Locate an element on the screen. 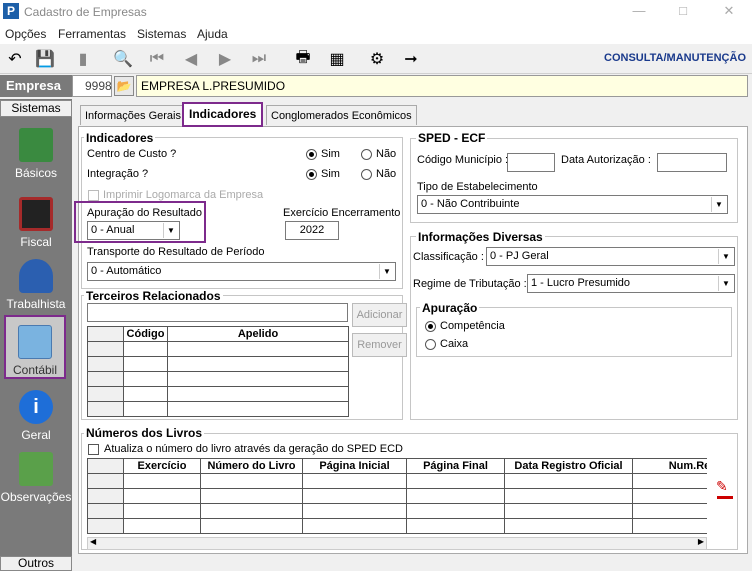 This screenshot has width=752, height=571. cod-municipio-input is located at coordinates (531, 162).